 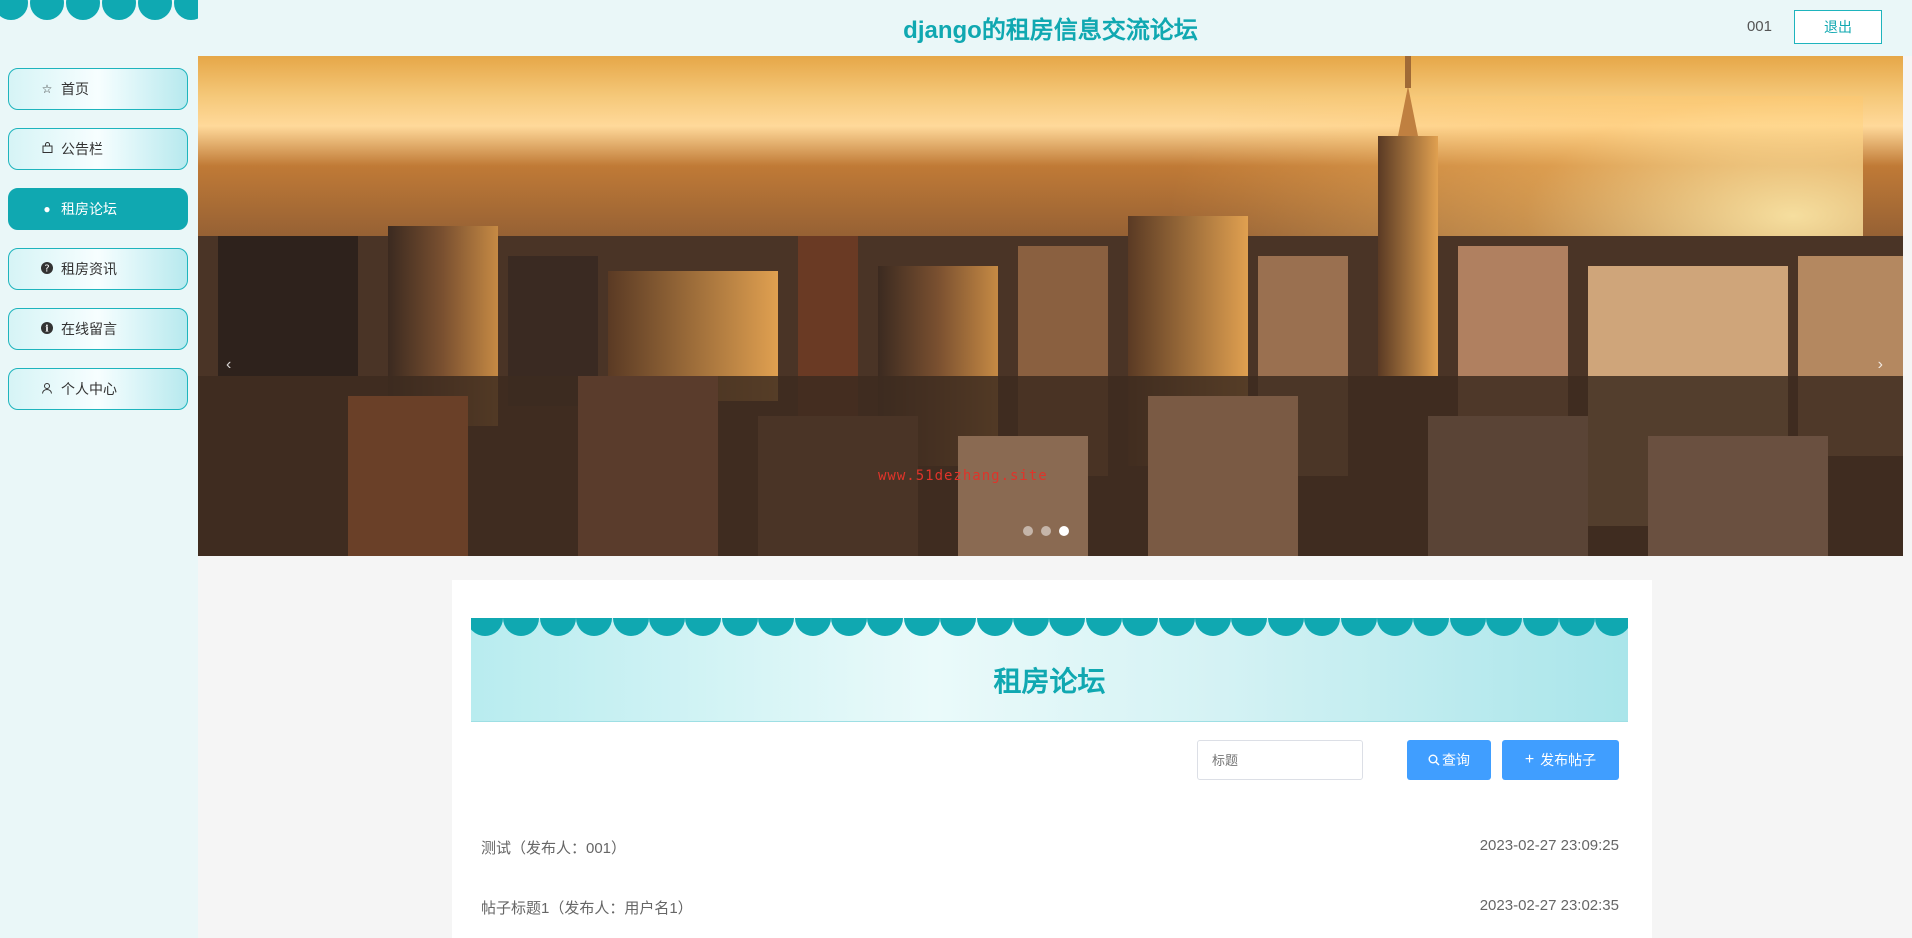 What do you see at coordinates (1050, 847) in the screenshot?
I see `post-row: 测试（发布人：001） 2023-02-27 23:09:25` at bounding box center [1050, 847].